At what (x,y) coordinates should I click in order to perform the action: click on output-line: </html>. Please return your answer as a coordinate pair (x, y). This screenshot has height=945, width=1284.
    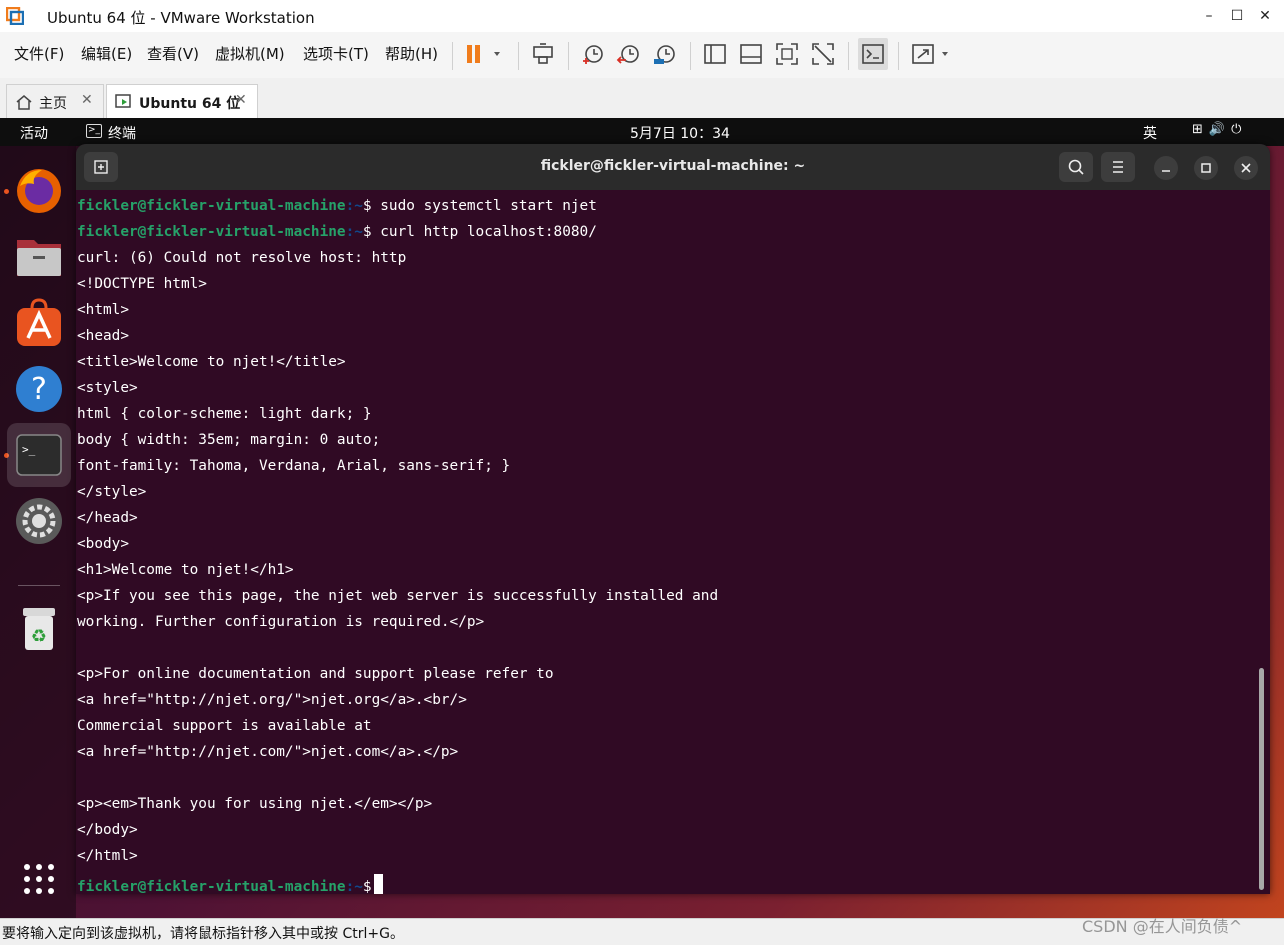
    Looking at the image, I should click on (107, 856).